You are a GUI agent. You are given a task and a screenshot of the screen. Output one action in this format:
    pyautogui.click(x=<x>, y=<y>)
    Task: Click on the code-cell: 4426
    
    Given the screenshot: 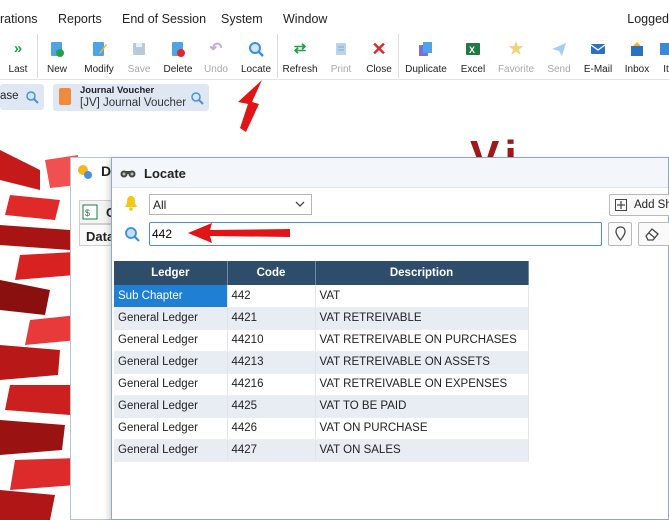 What is the action you would take?
    pyautogui.click(x=271, y=428)
    